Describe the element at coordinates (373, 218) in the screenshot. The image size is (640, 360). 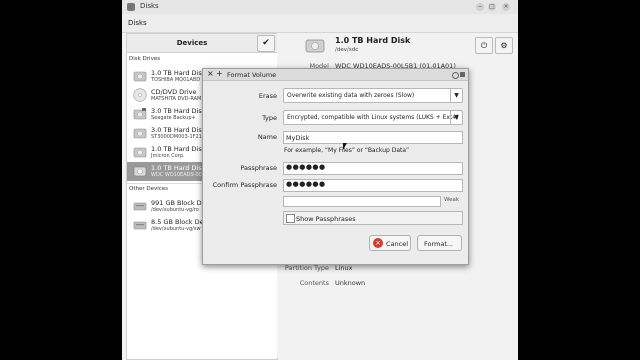
I see `show-passphrases-toggle: Show Passphrases` at that location.